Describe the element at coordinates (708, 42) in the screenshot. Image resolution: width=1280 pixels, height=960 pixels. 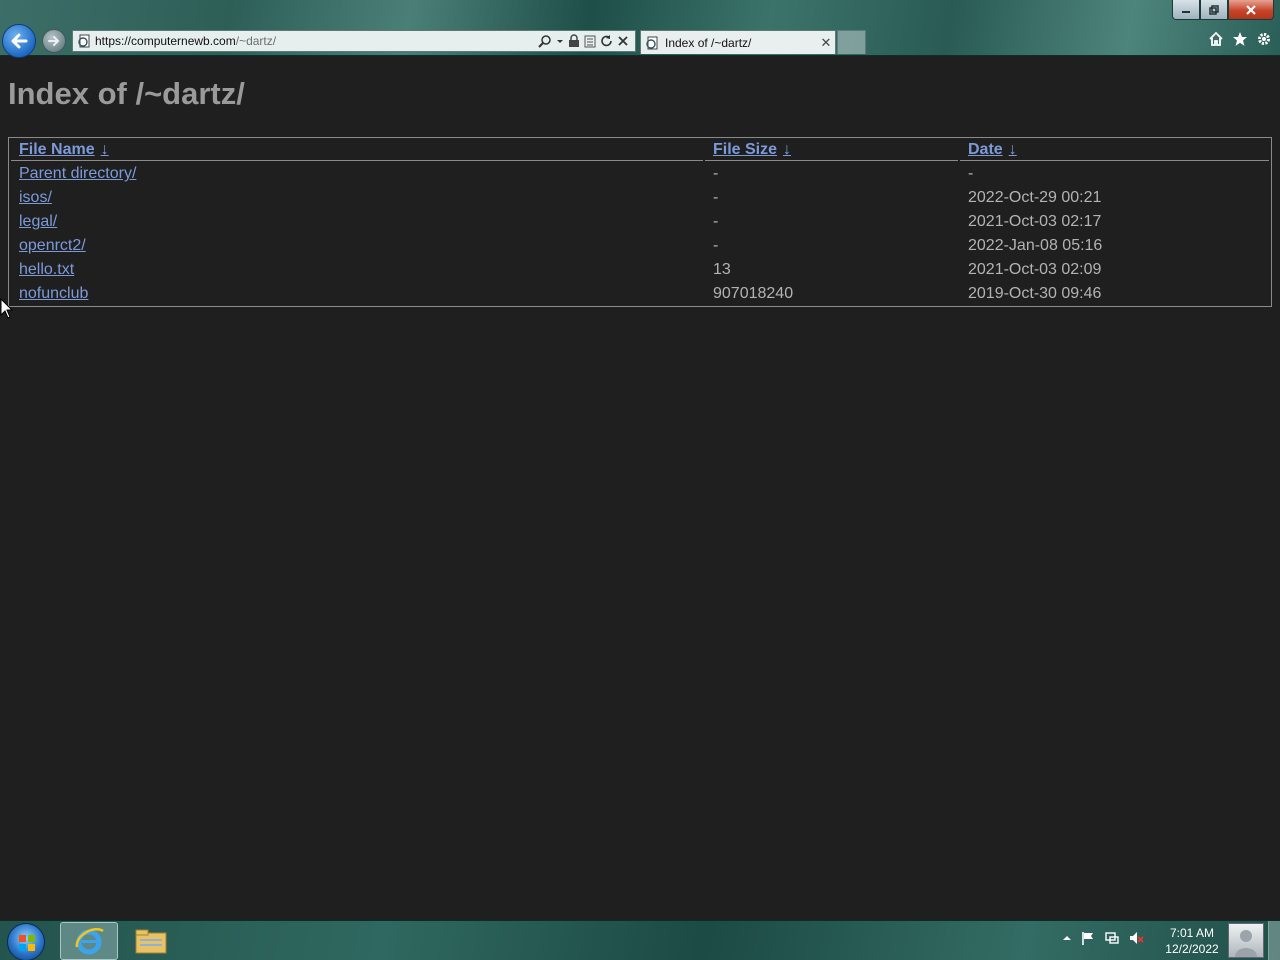
I see `tab-label: Index of /~dartz/` at that location.